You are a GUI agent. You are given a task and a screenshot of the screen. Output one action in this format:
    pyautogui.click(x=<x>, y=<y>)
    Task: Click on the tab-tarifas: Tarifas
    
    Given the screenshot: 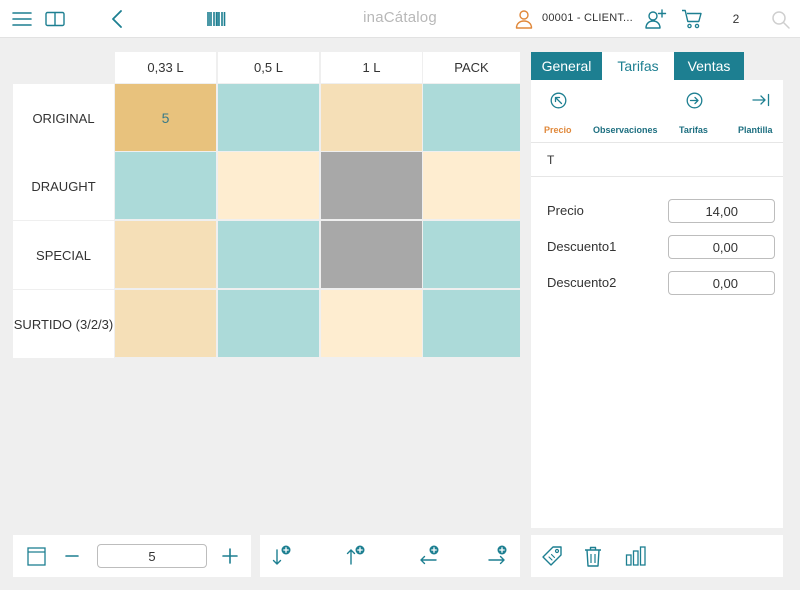 What is the action you would take?
    pyautogui.click(x=638, y=66)
    